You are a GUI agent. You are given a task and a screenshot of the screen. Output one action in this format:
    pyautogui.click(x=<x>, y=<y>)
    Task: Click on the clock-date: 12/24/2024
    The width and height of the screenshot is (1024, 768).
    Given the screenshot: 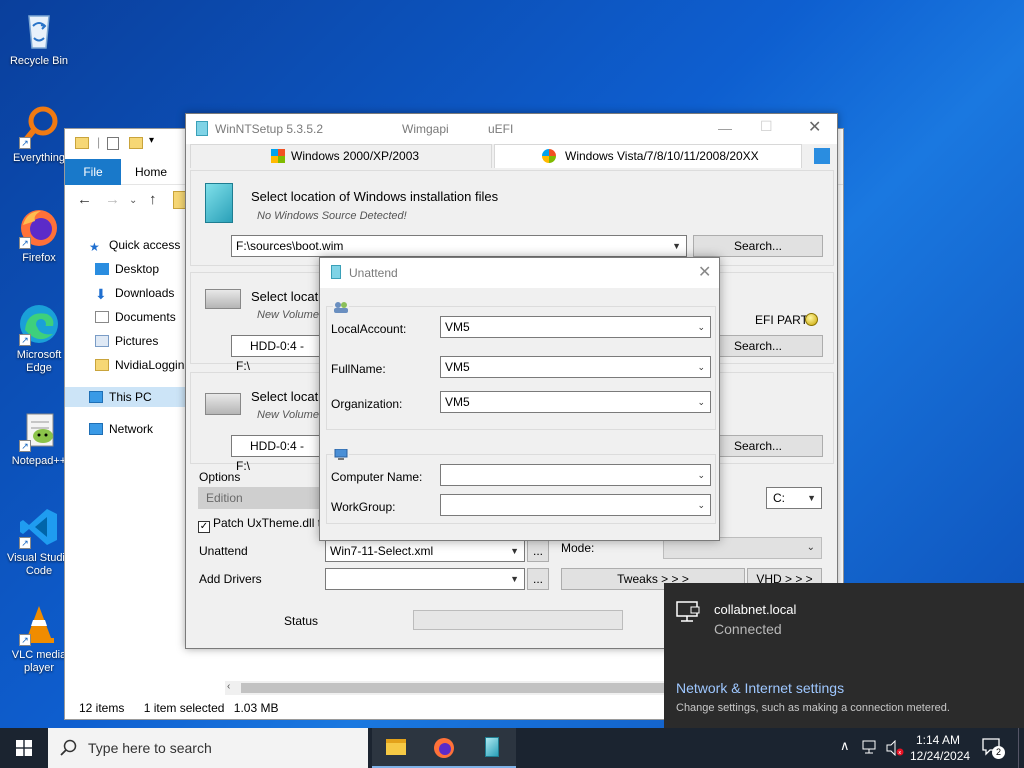 What is the action you would take?
    pyautogui.click(x=940, y=756)
    